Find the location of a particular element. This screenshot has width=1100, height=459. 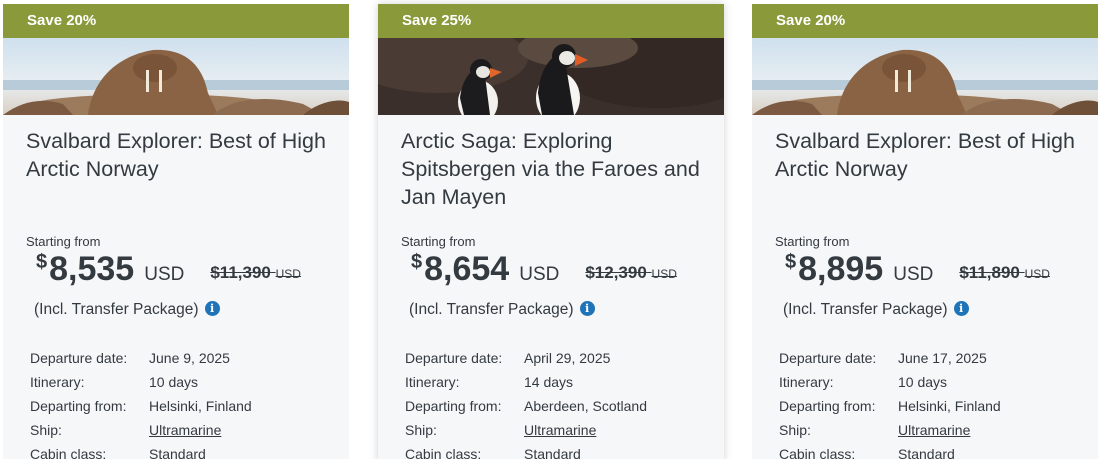

detail-value: June 9, 2025 is located at coordinates (189, 358).